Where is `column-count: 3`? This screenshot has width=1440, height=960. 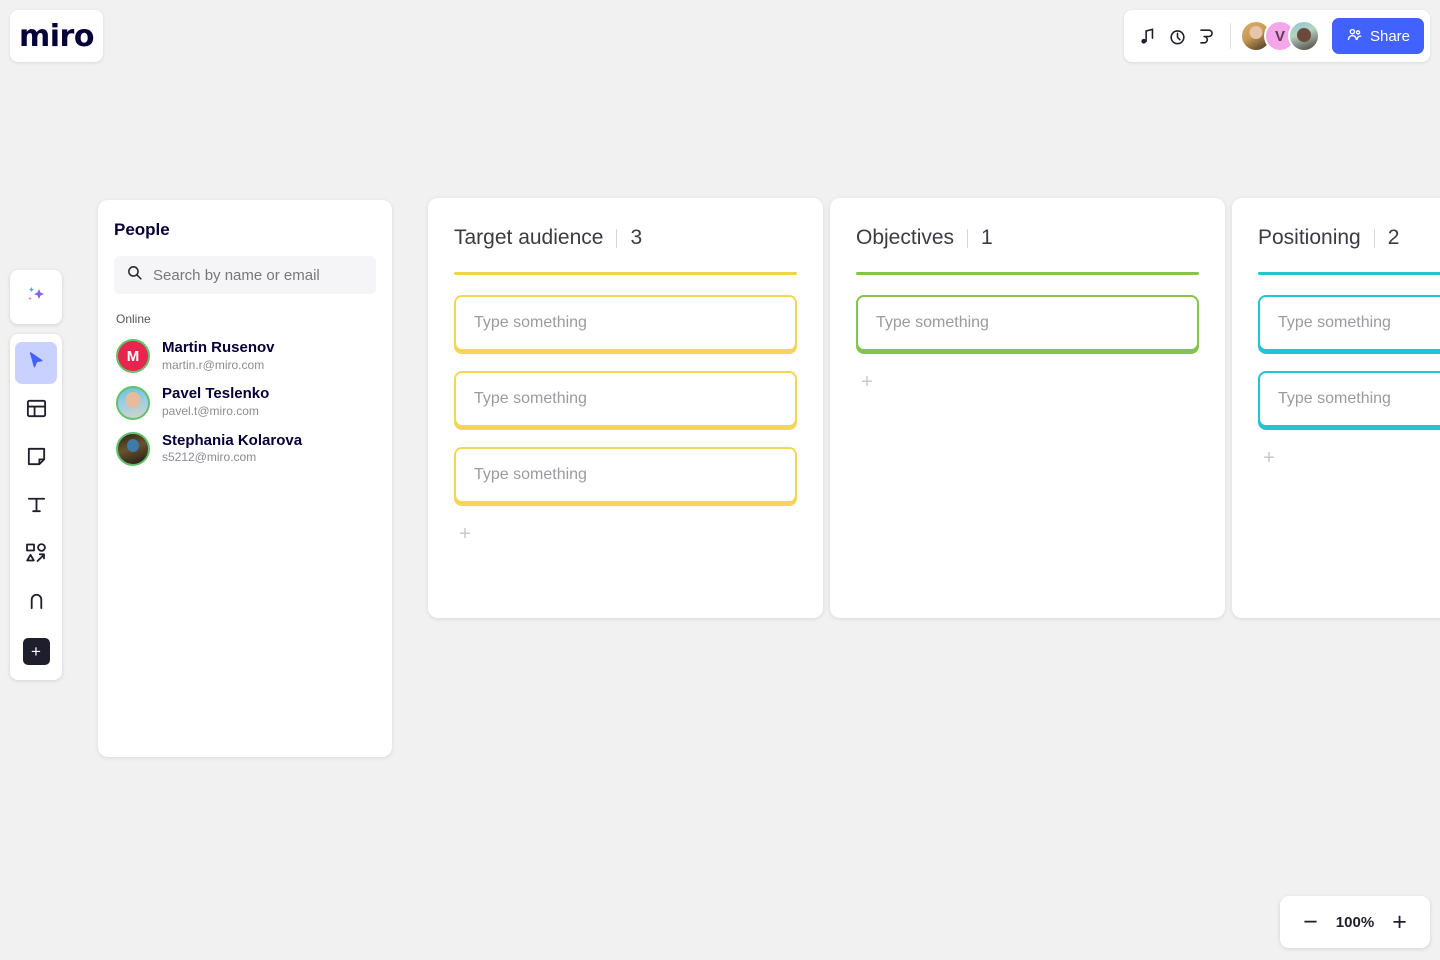
column-count: 3 is located at coordinates (636, 237).